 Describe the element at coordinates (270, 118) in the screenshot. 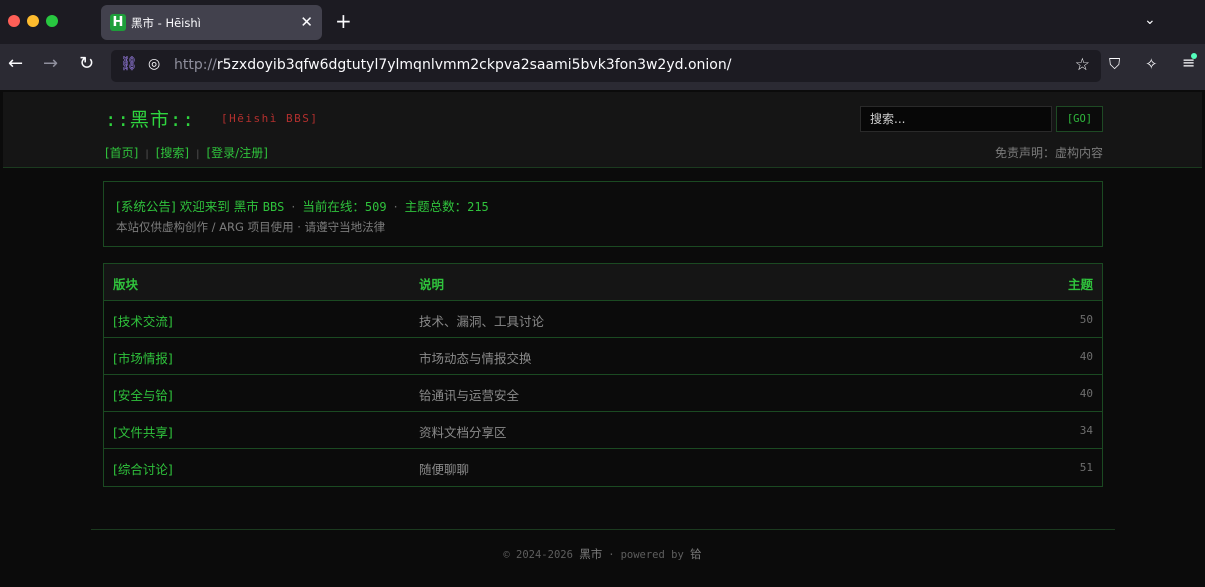

I see `site-subtitle: [Hēishì BBS]` at that location.